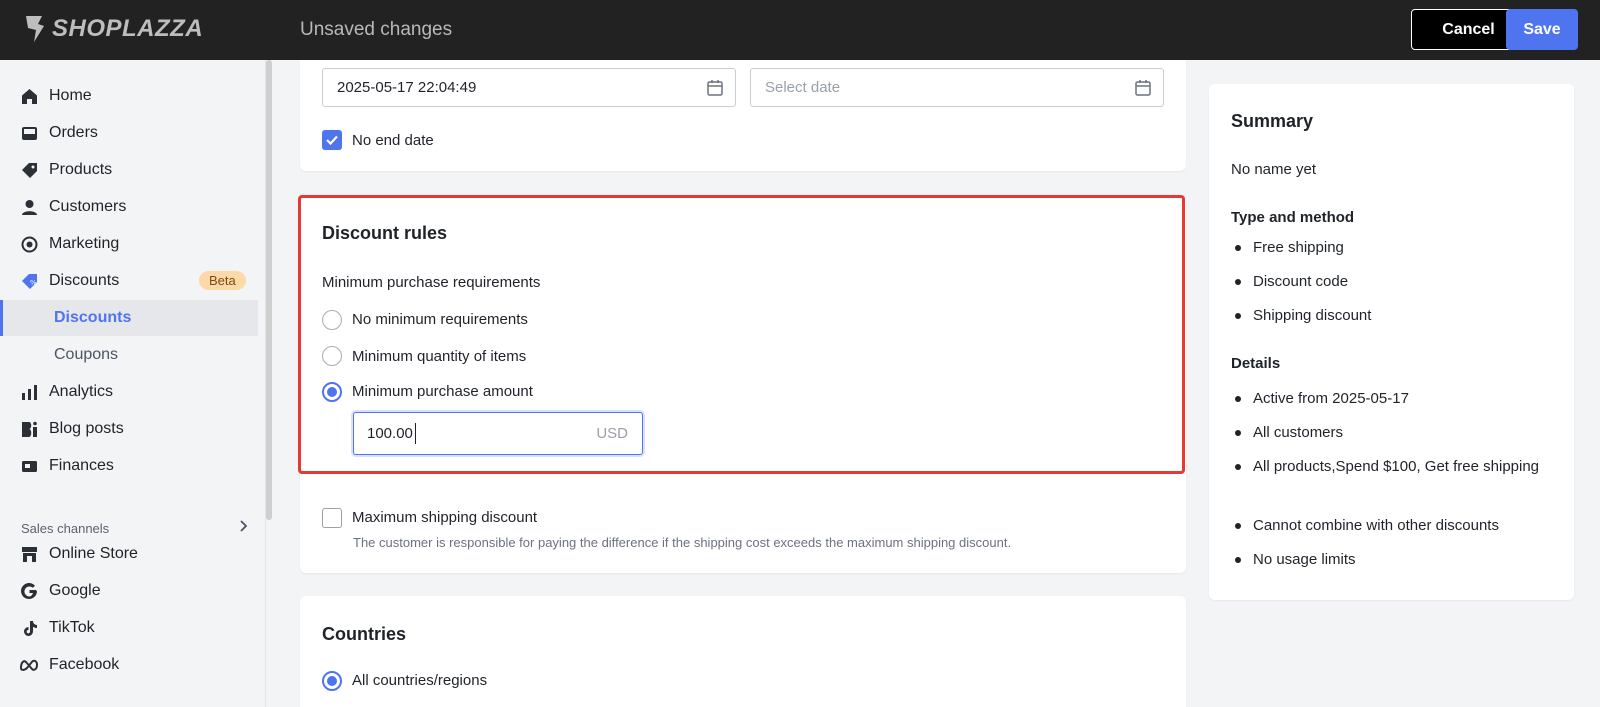  What do you see at coordinates (29, 281) in the screenshot?
I see `discount-tag-icon: %` at bounding box center [29, 281].